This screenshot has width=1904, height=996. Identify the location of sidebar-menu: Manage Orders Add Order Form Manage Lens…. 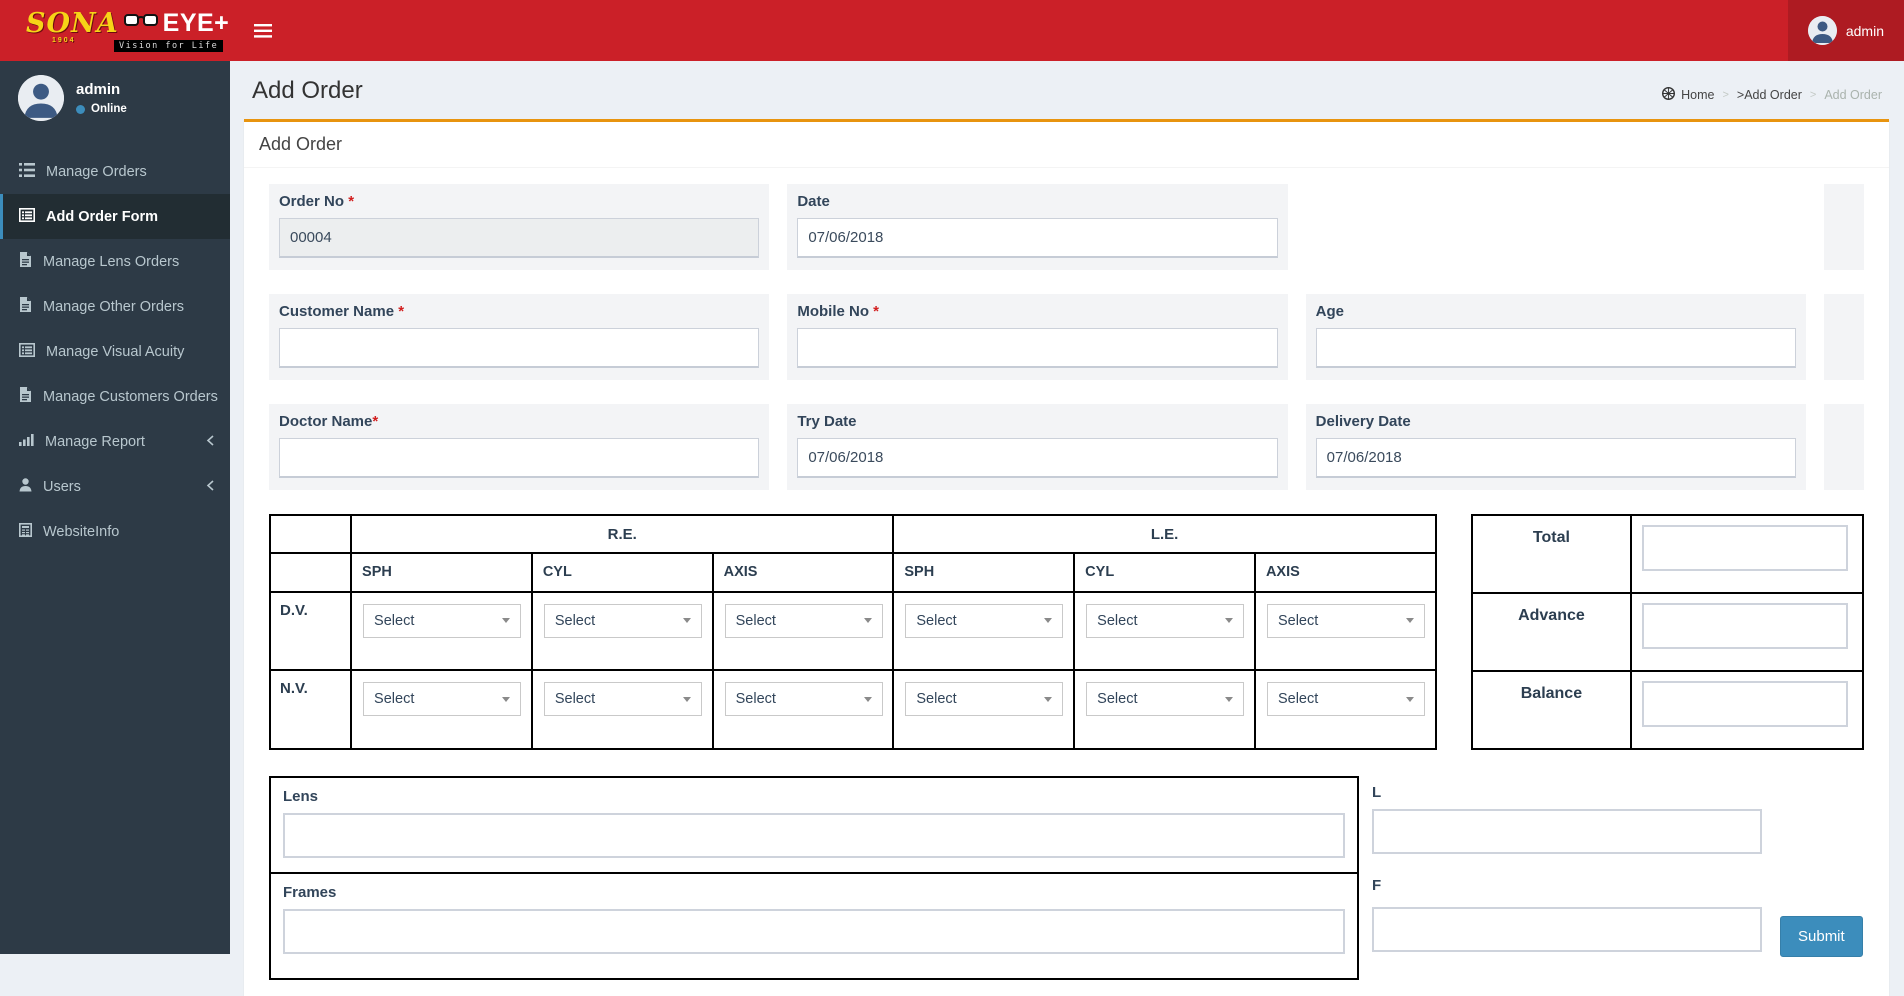
(115, 351).